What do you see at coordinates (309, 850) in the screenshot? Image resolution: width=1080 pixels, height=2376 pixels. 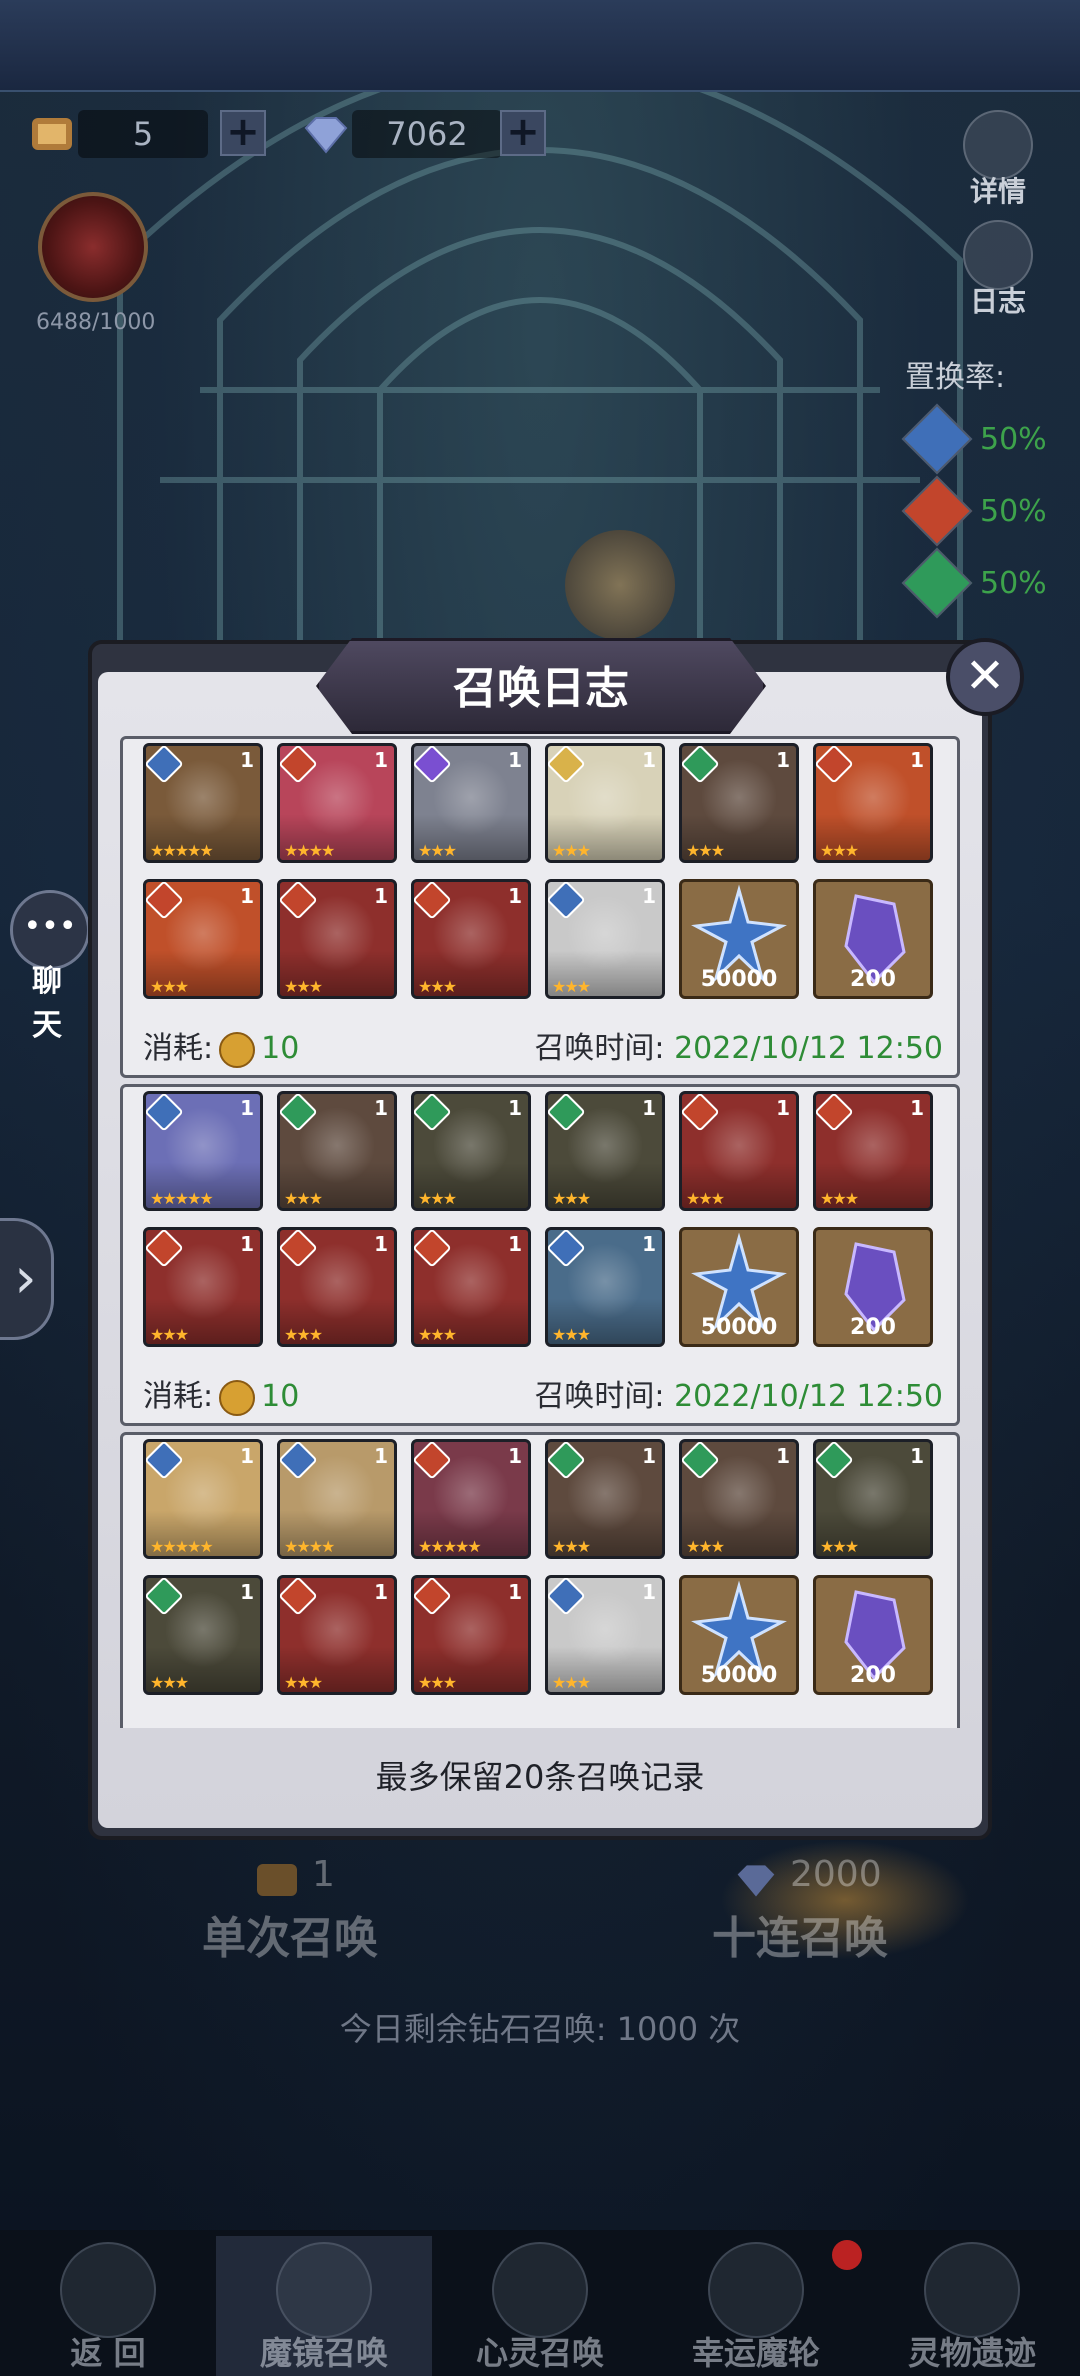 I see `star-rating: ★★★★` at bounding box center [309, 850].